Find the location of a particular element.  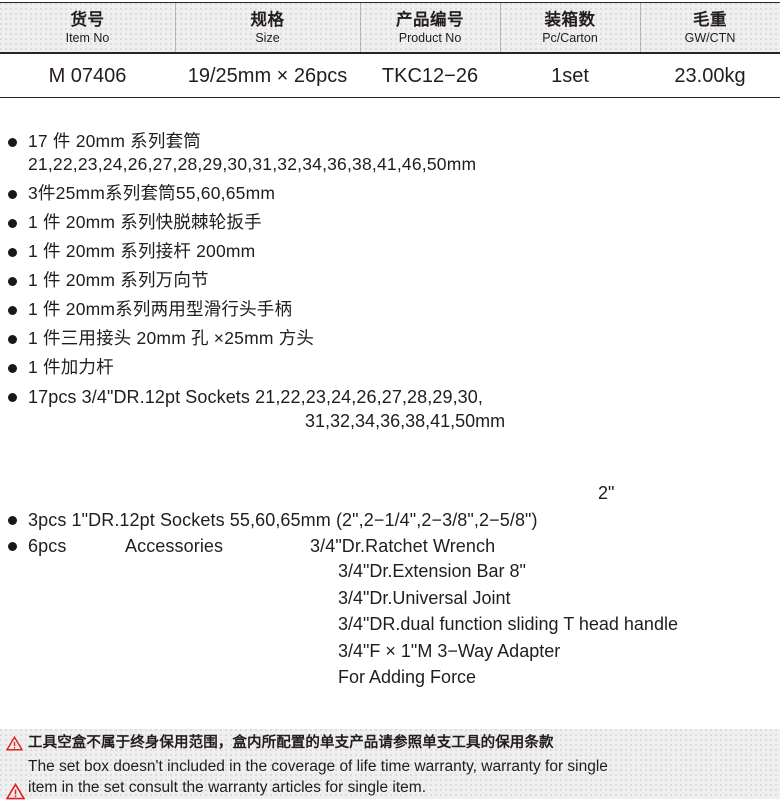

header-cn-gw-ctn: 毛重 is located at coordinates (710, 19).